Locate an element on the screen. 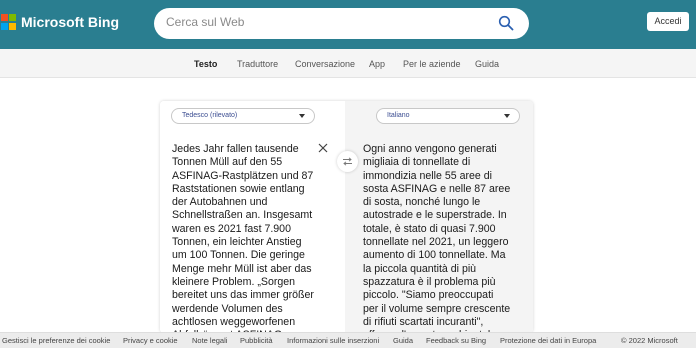 The image size is (696, 348). footer-copyright: © 2022 Microsoft is located at coordinates (649, 340).